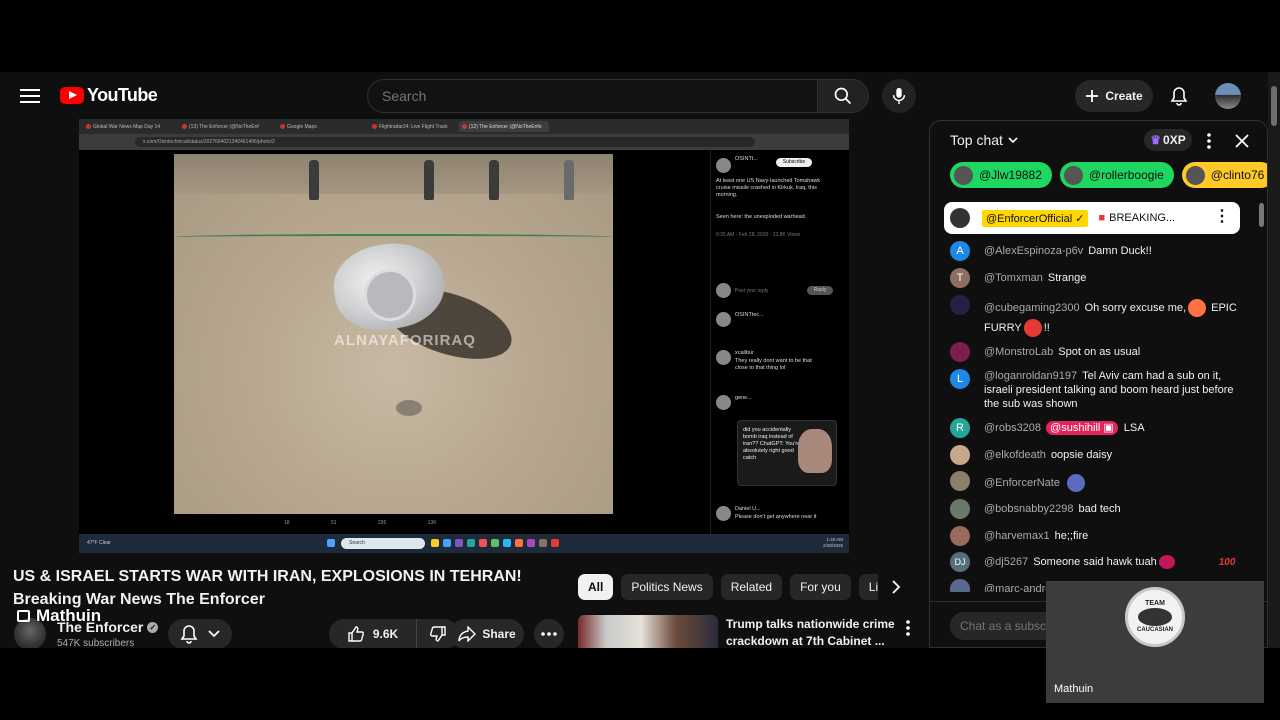 This screenshot has height=720, width=1280. I want to click on taskbar-search: Search, so click(383, 543).